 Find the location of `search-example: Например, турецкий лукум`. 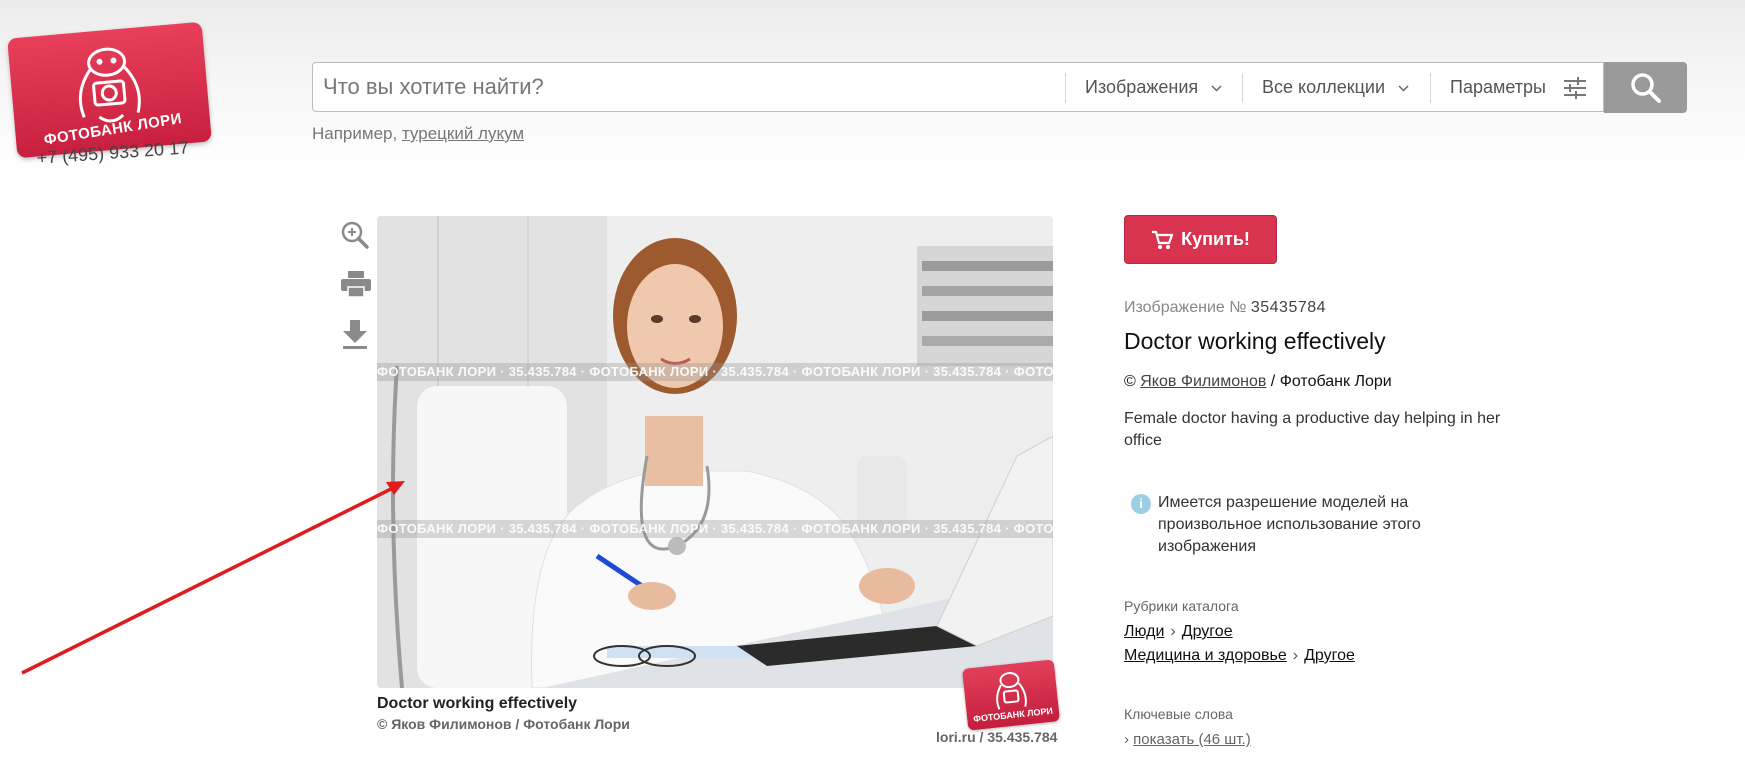

search-example: Например, турецкий лукум is located at coordinates (418, 134).